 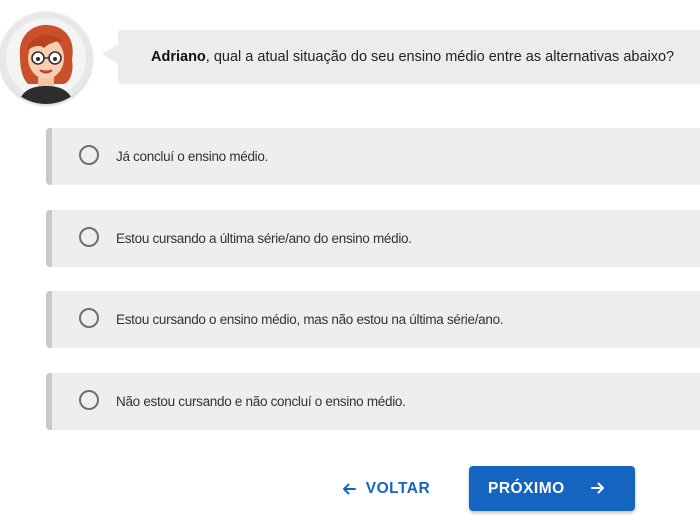 What do you see at coordinates (398, 488) in the screenshot?
I see `back-button-label: VOLTAR` at bounding box center [398, 488].